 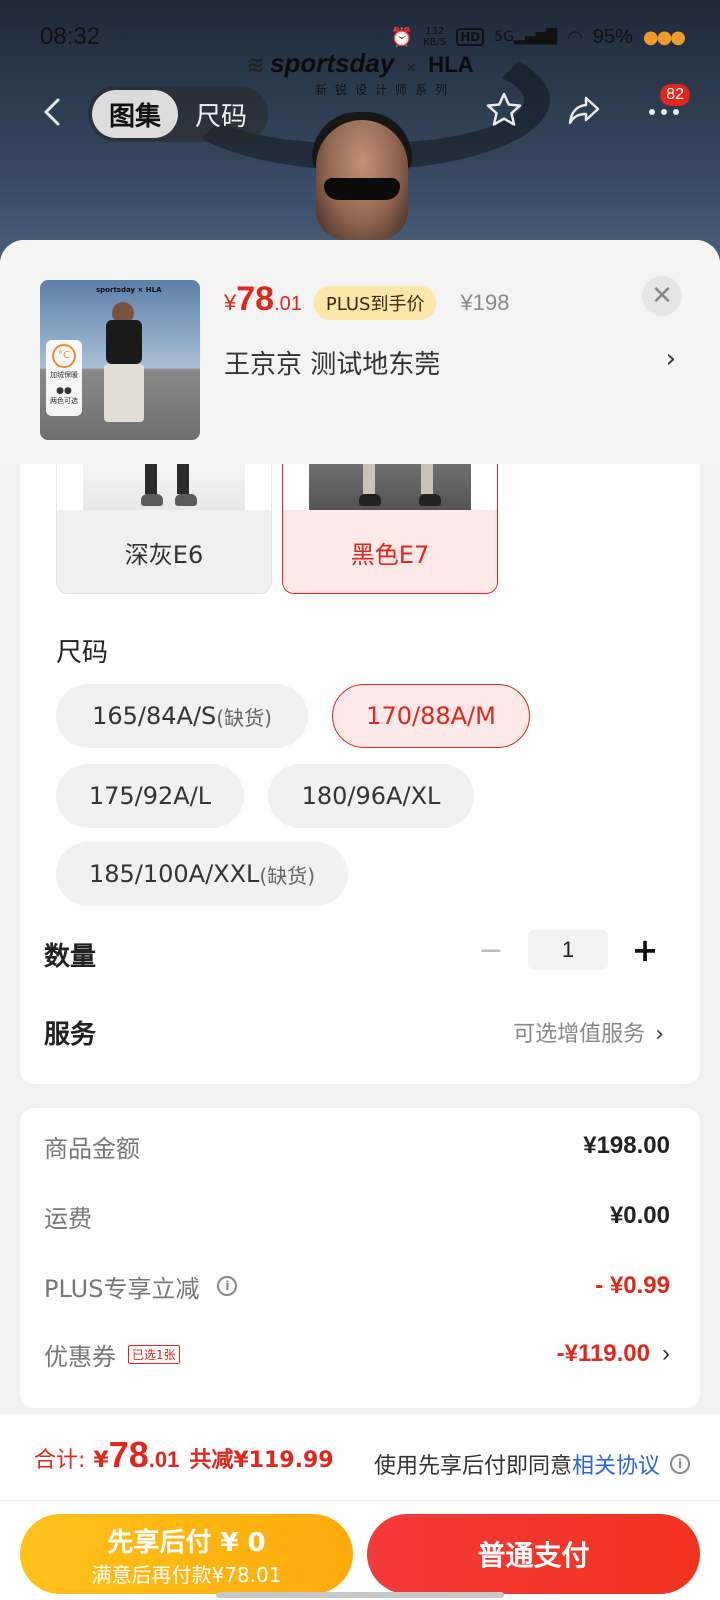 I want to click on plus-discount-value: - ¥0.99, so click(x=632, y=1285).